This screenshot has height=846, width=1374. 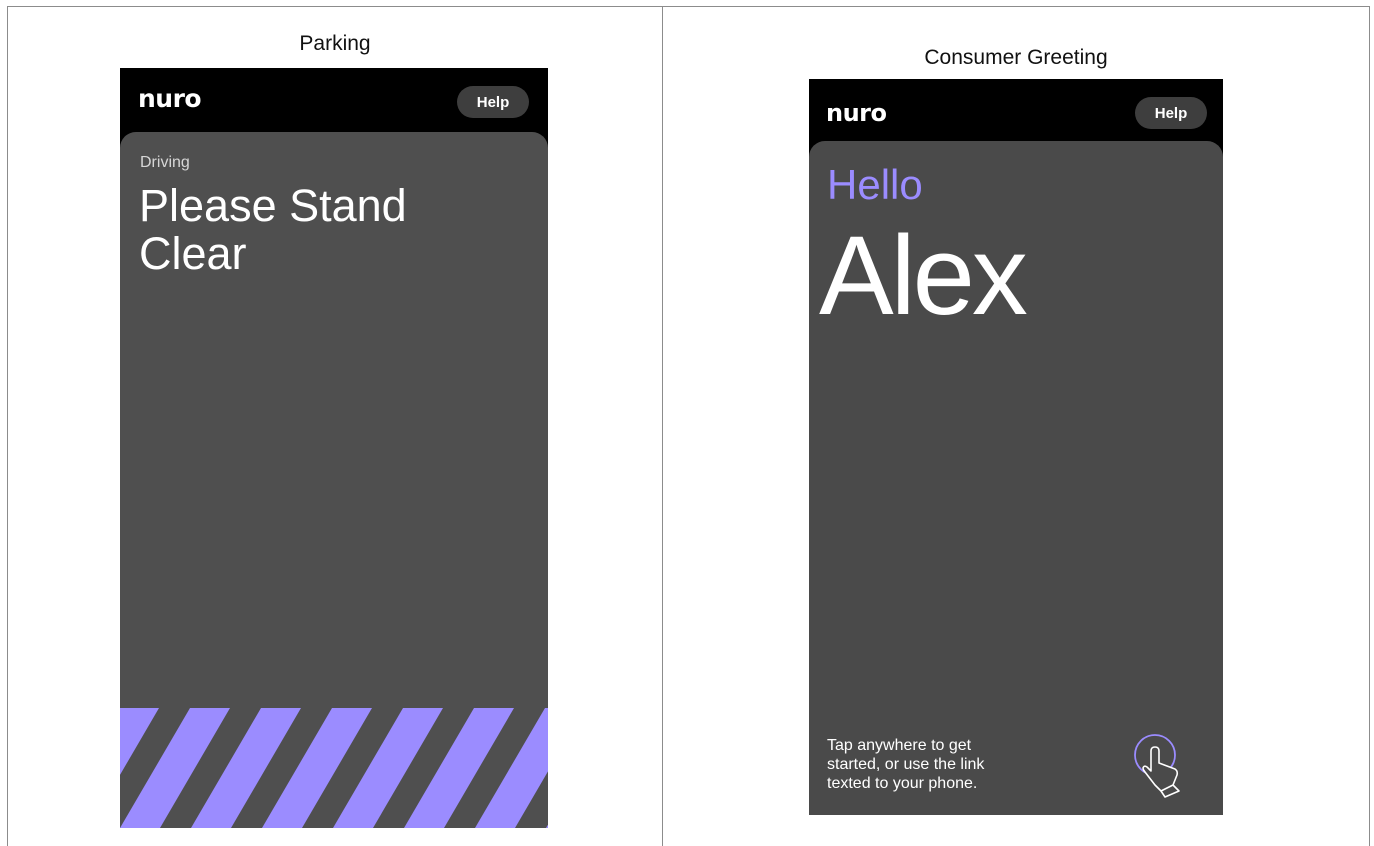 I want to click on column-divider, so click(x=662, y=426).